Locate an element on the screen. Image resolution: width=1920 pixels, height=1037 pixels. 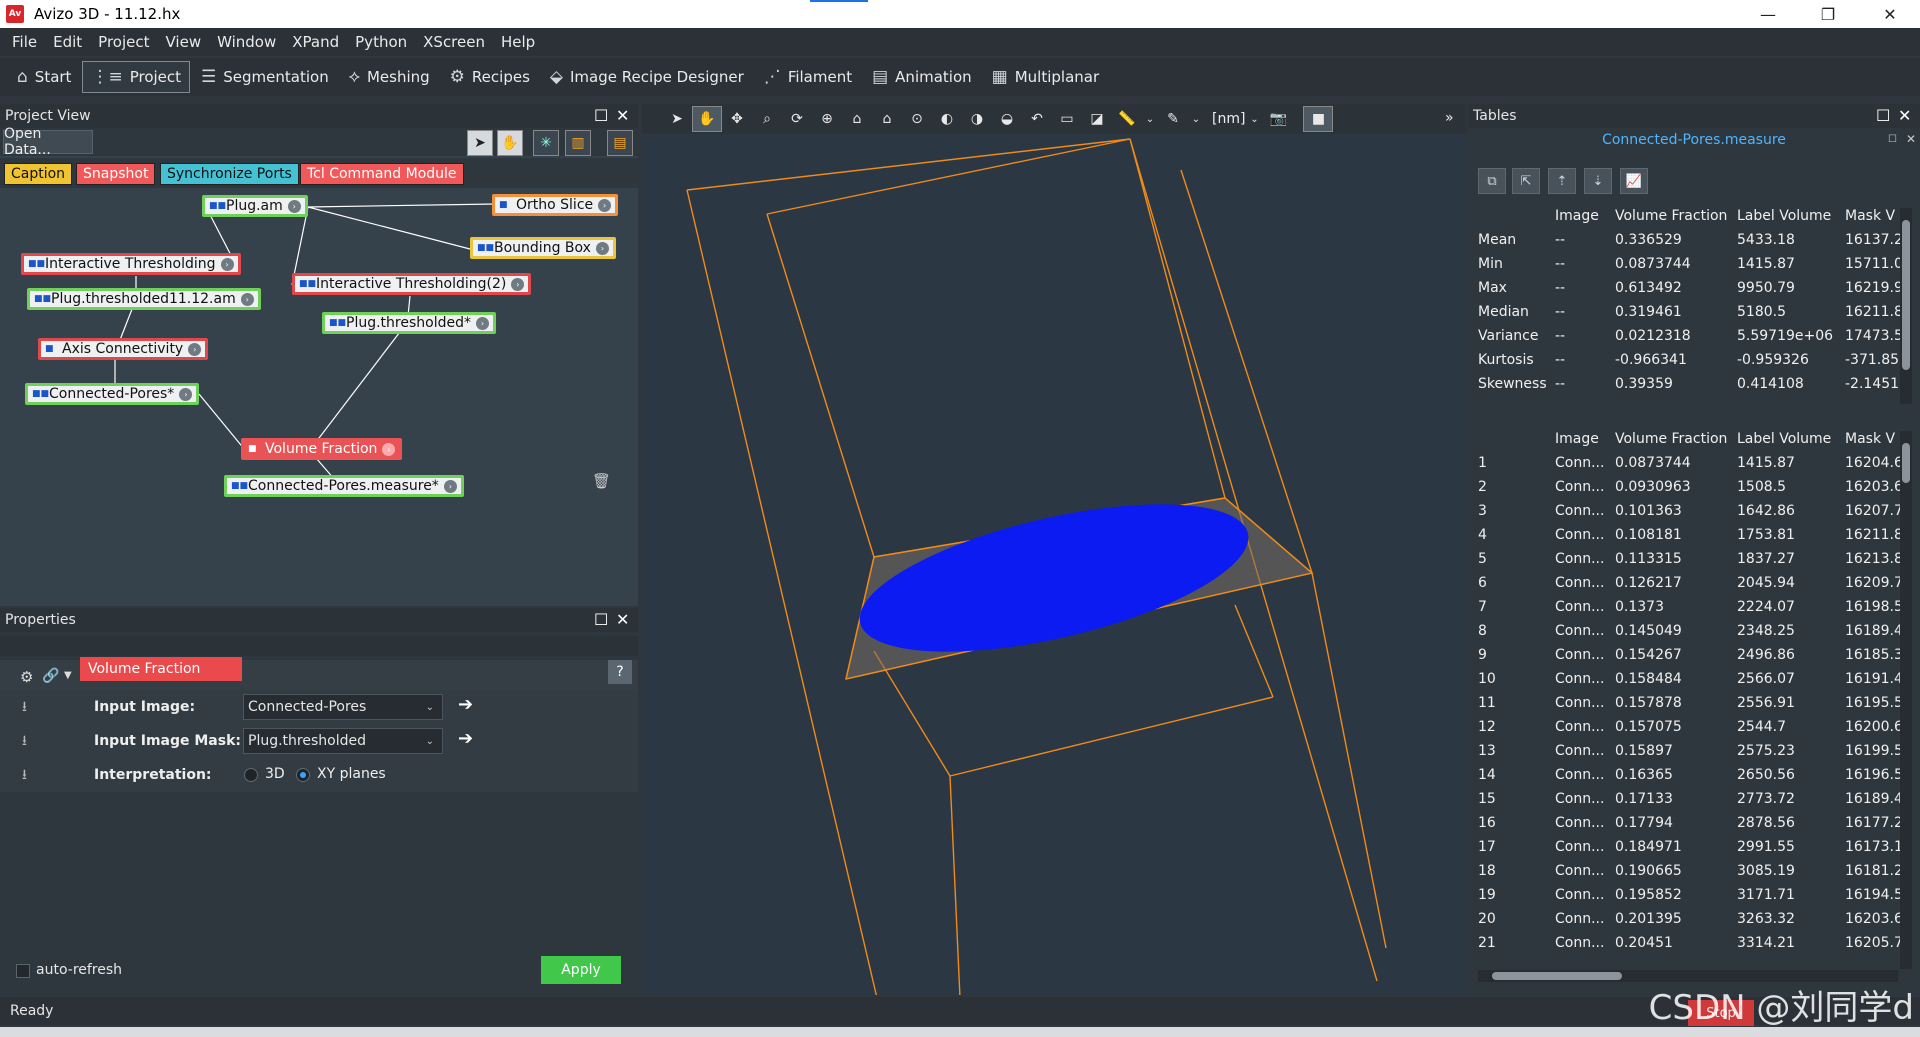
radio-3d is located at coordinates (251, 775).